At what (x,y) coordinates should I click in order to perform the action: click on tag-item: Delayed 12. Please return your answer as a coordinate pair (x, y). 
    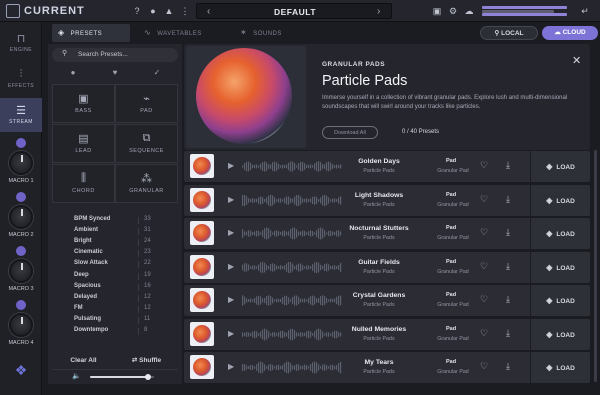
    Looking at the image, I should click on (115, 299).